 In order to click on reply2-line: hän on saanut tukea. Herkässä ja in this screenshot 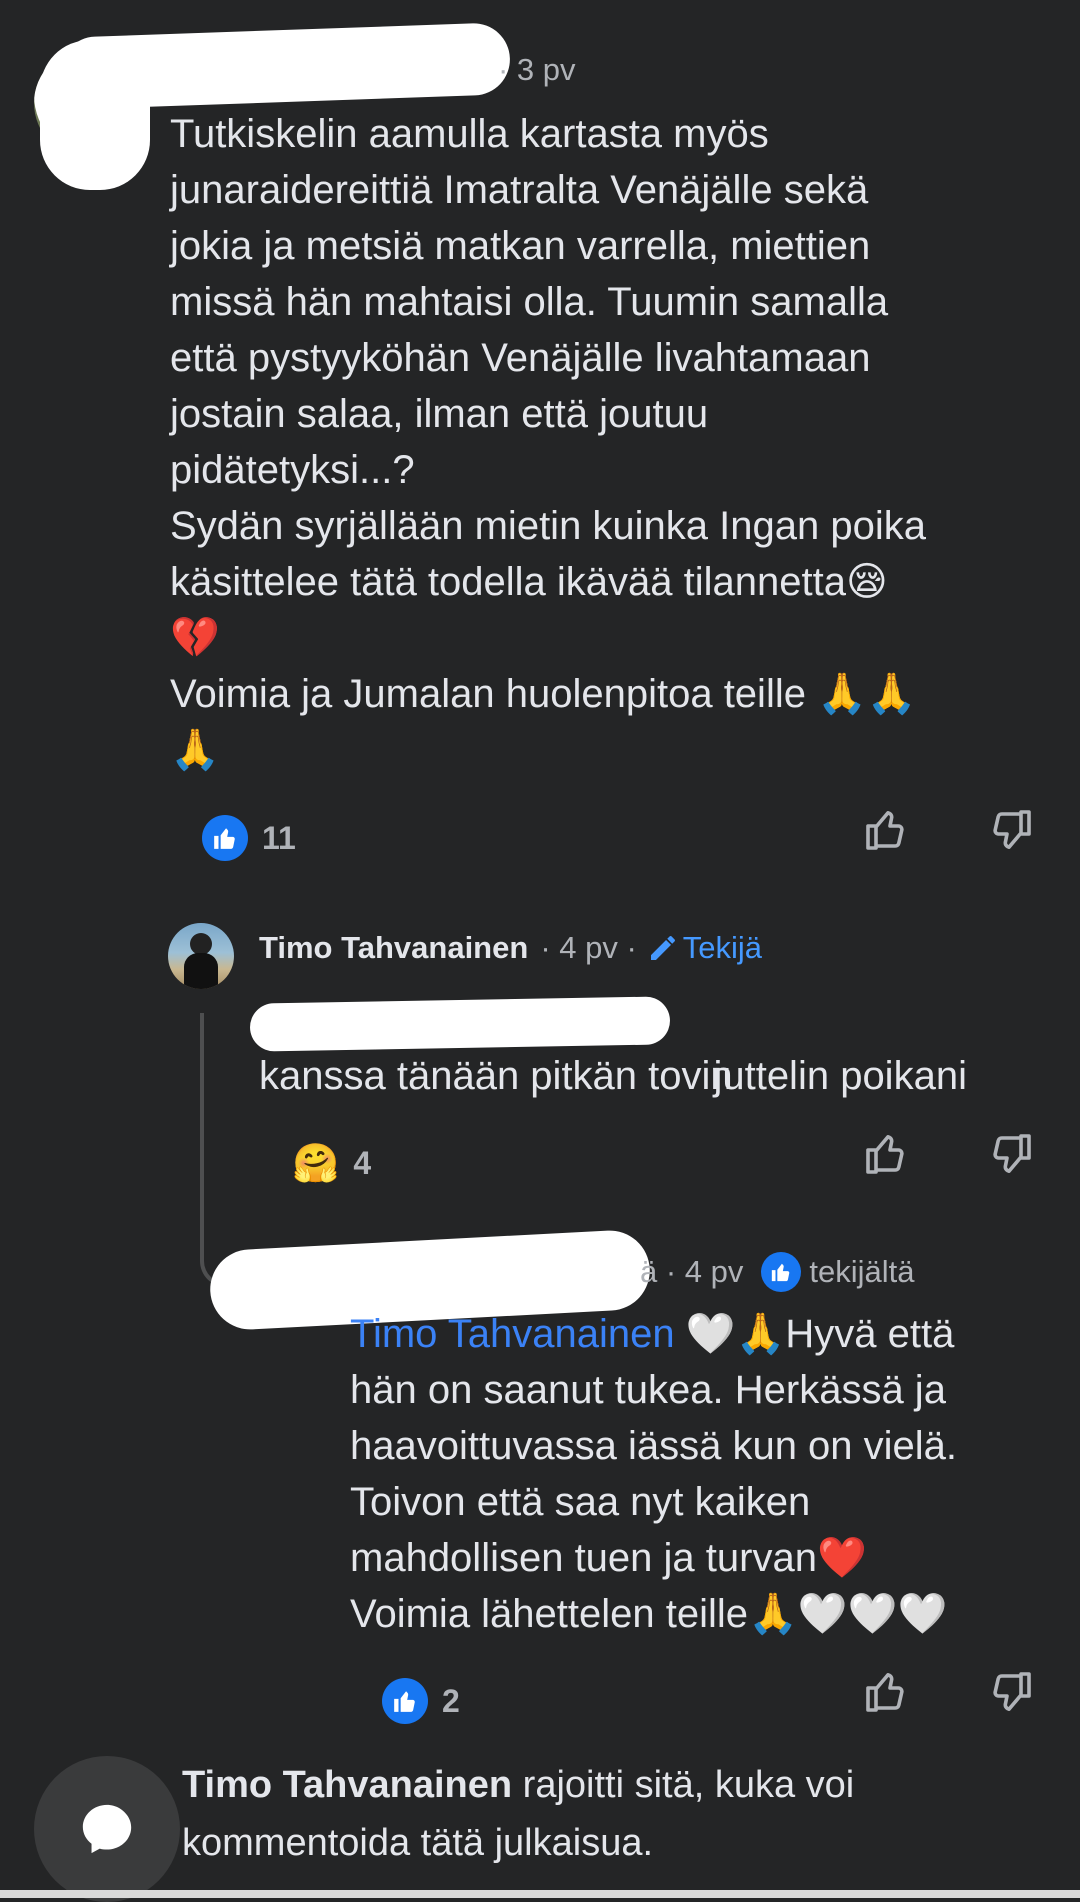, I will do `click(648, 1390)`.